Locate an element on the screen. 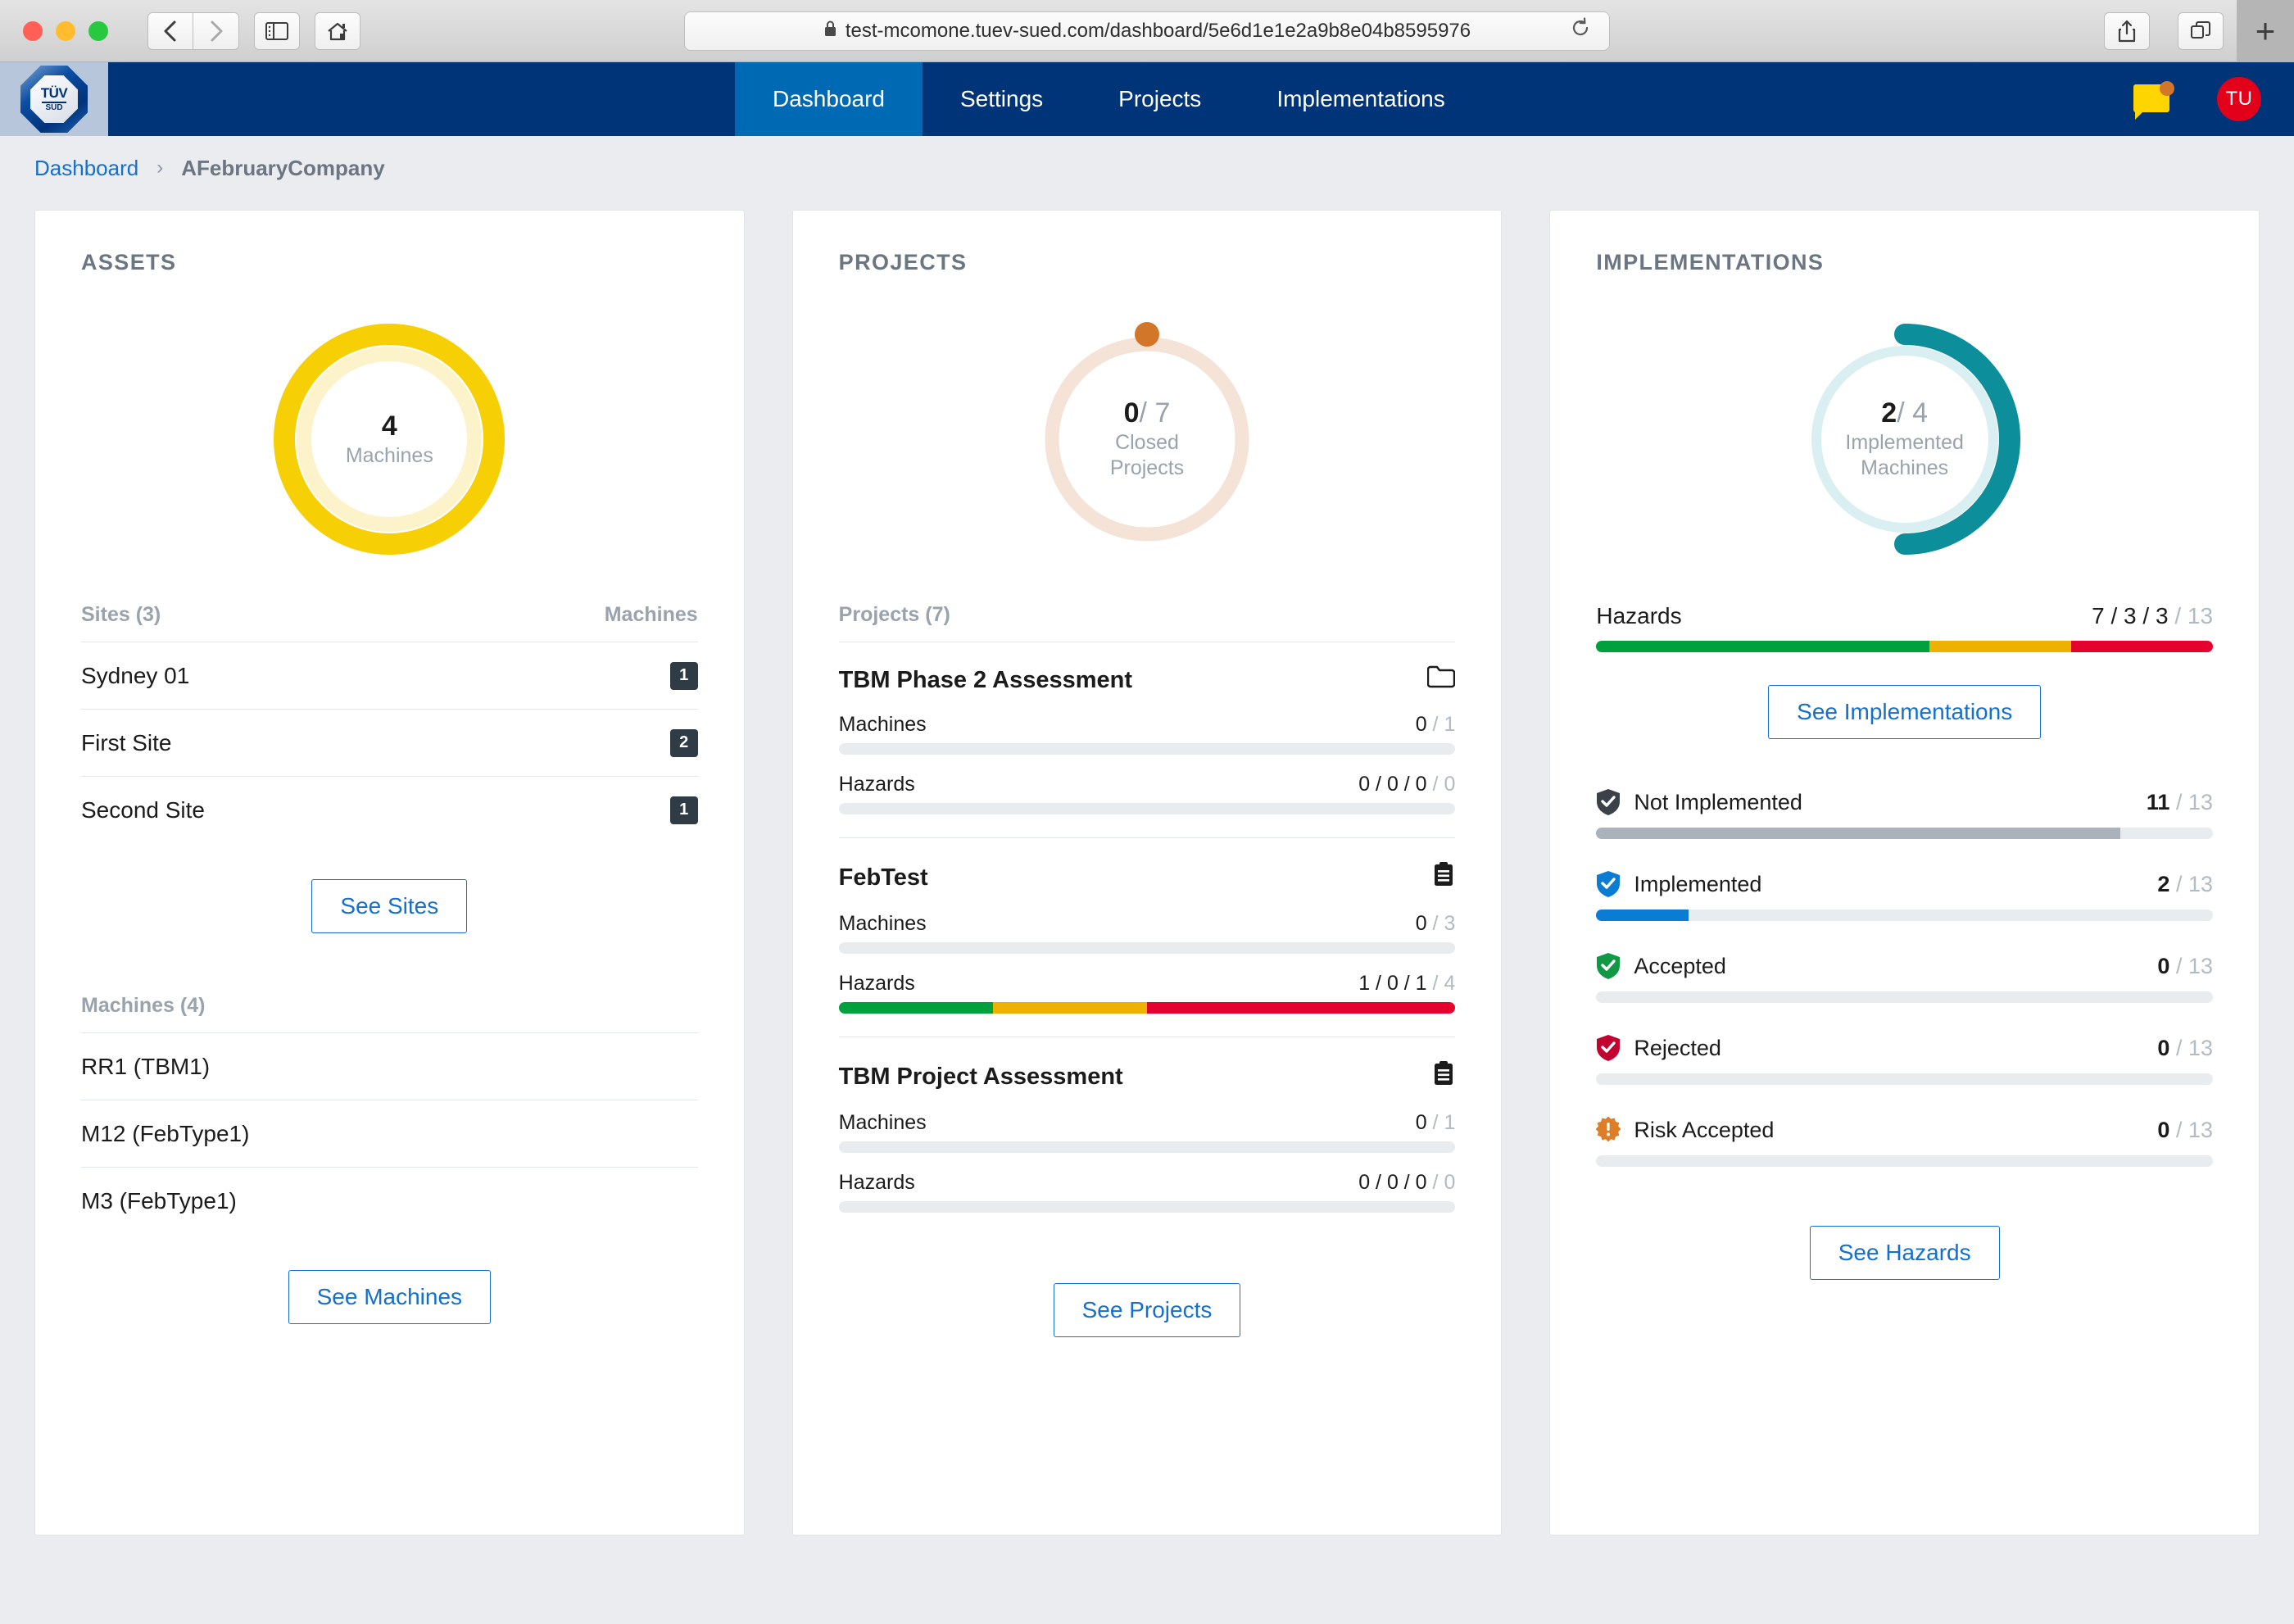 Image resolution: width=2294 pixels, height=1624 pixels. breadcrumb-dashboard-link: Dashboard is located at coordinates (86, 168).